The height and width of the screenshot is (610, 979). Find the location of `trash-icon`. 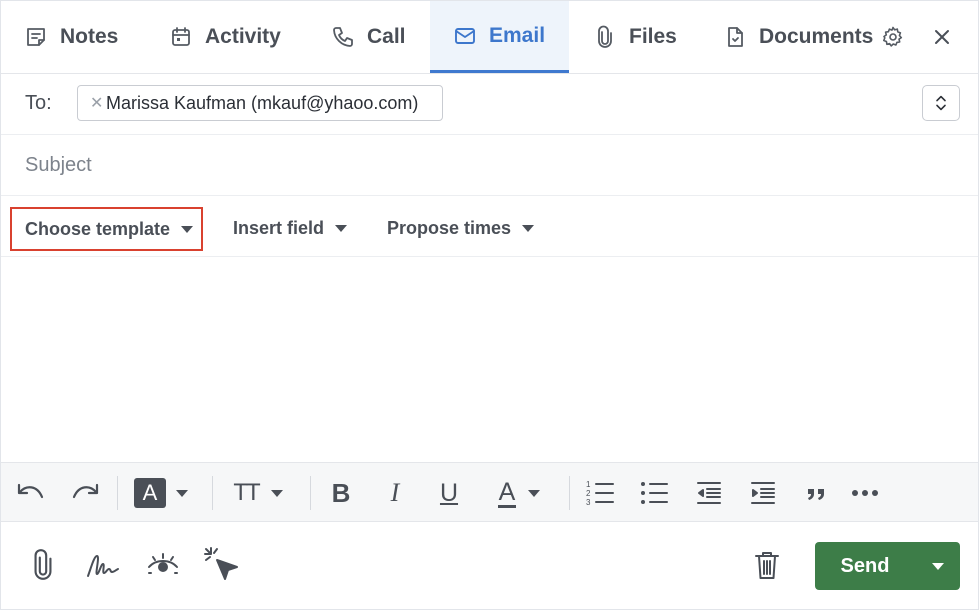

trash-icon is located at coordinates (767, 565).